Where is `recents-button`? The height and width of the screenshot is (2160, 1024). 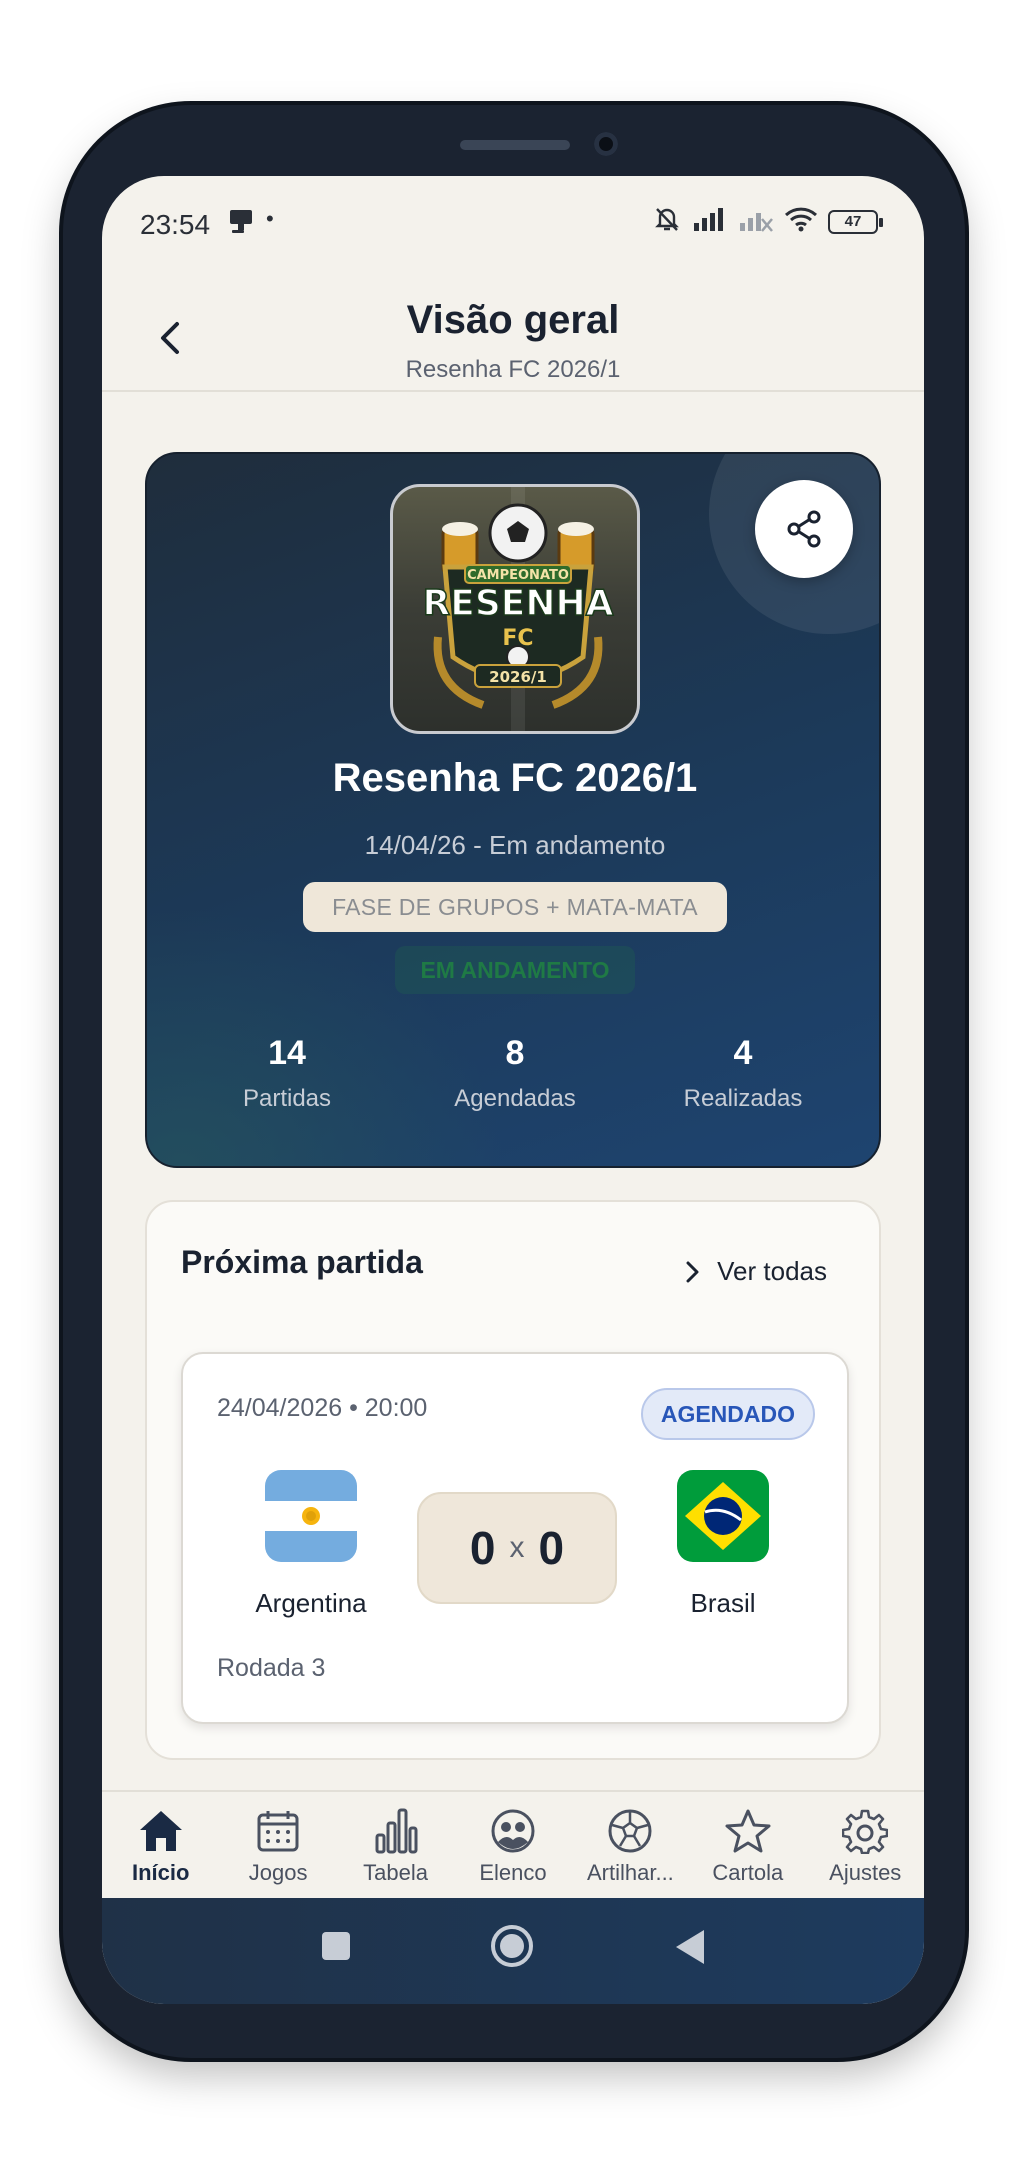 recents-button is located at coordinates (336, 1948).